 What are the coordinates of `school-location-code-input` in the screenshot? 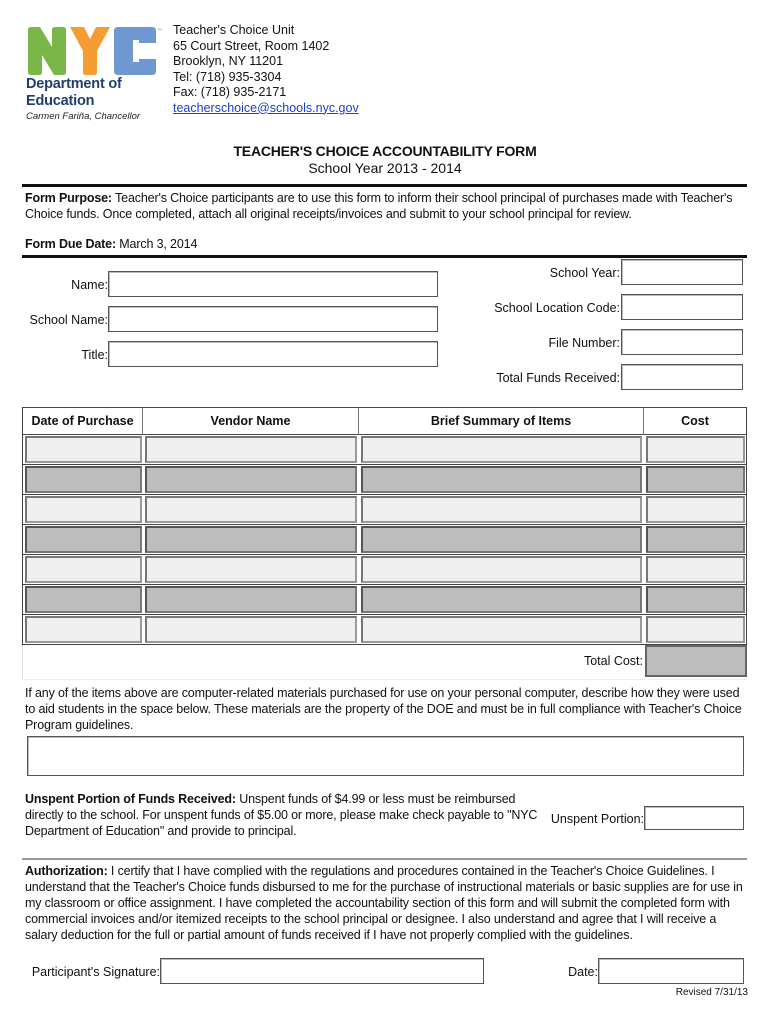 It's located at (682, 307).